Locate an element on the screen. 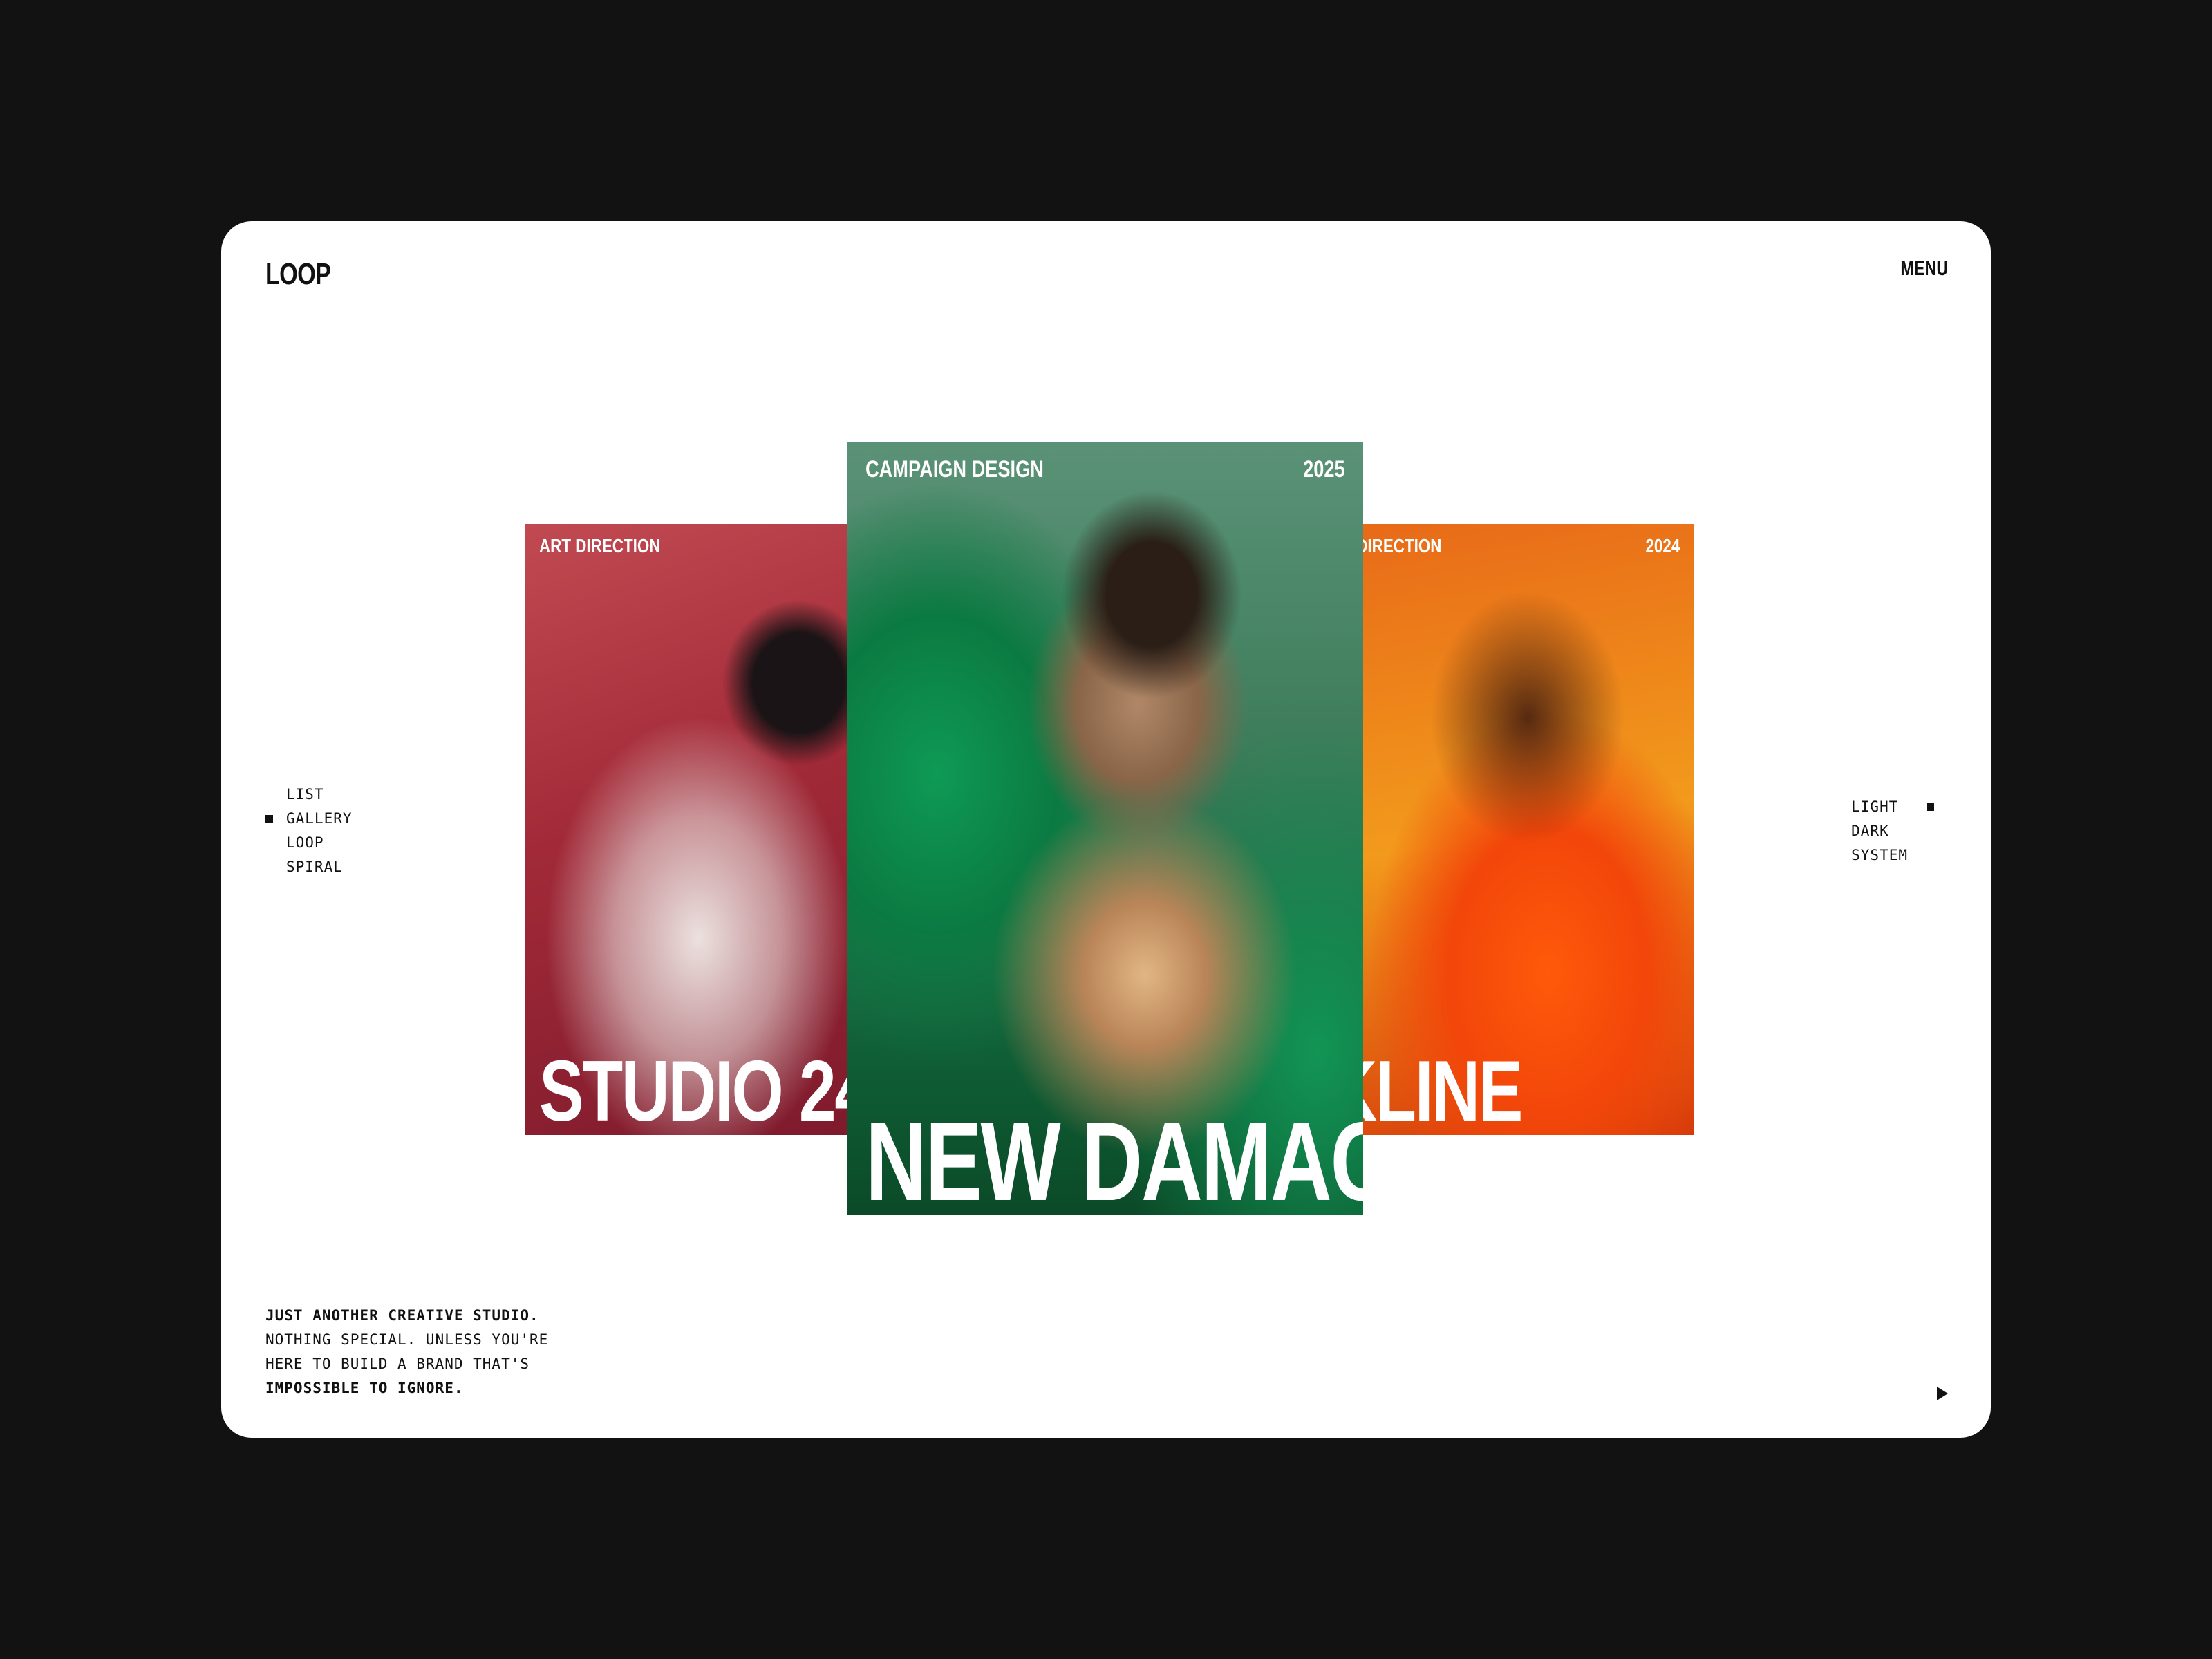 Image resolution: width=2212 pixels, height=1659 pixels. theme-option-light: LIGHT is located at coordinates (1892, 807).